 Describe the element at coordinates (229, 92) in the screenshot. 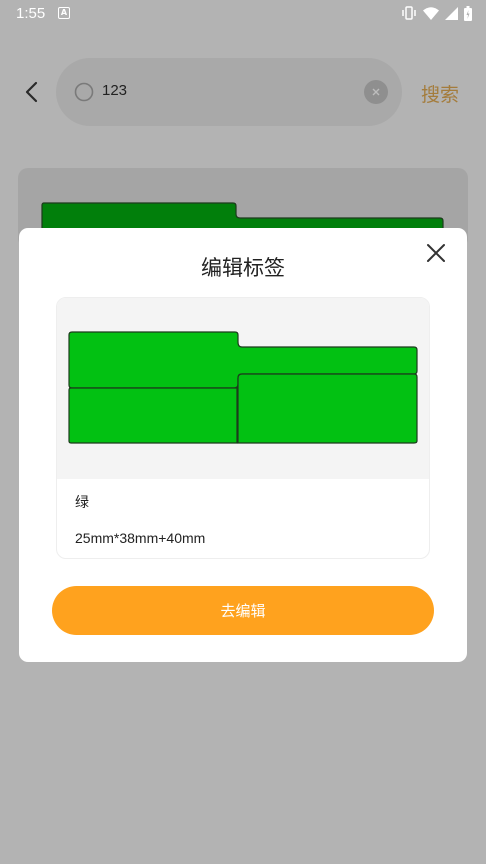

I see `search-box: 123` at that location.